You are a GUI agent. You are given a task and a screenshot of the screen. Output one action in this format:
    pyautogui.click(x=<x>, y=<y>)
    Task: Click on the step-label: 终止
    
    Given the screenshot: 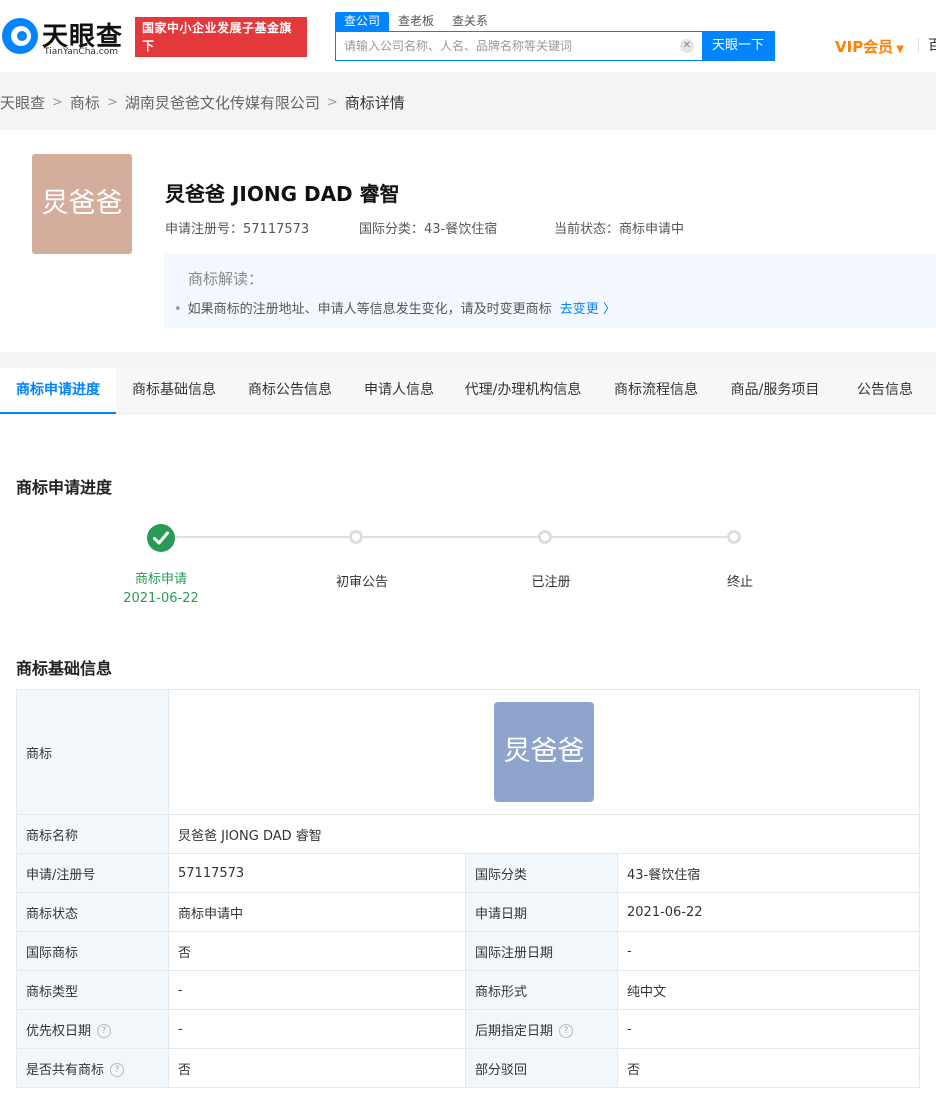 What is the action you would take?
    pyautogui.click(x=739, y=582)
    